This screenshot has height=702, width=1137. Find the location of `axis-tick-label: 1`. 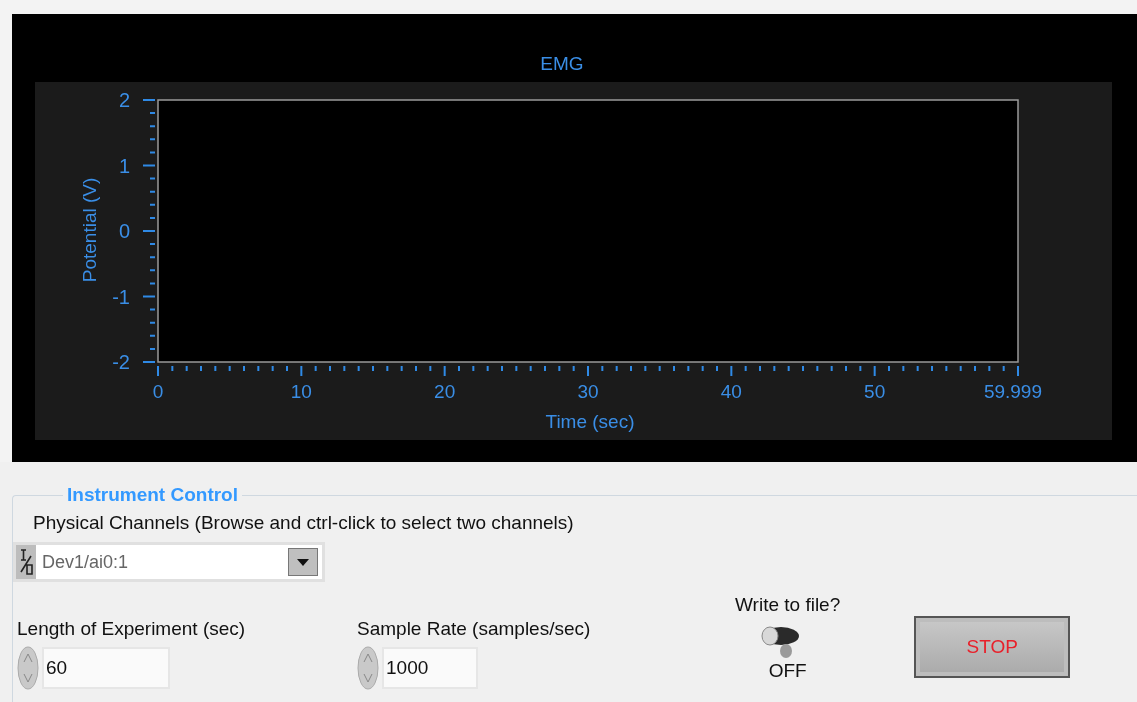

axis-tick-label: 1 is located at coordinates (124, 165).